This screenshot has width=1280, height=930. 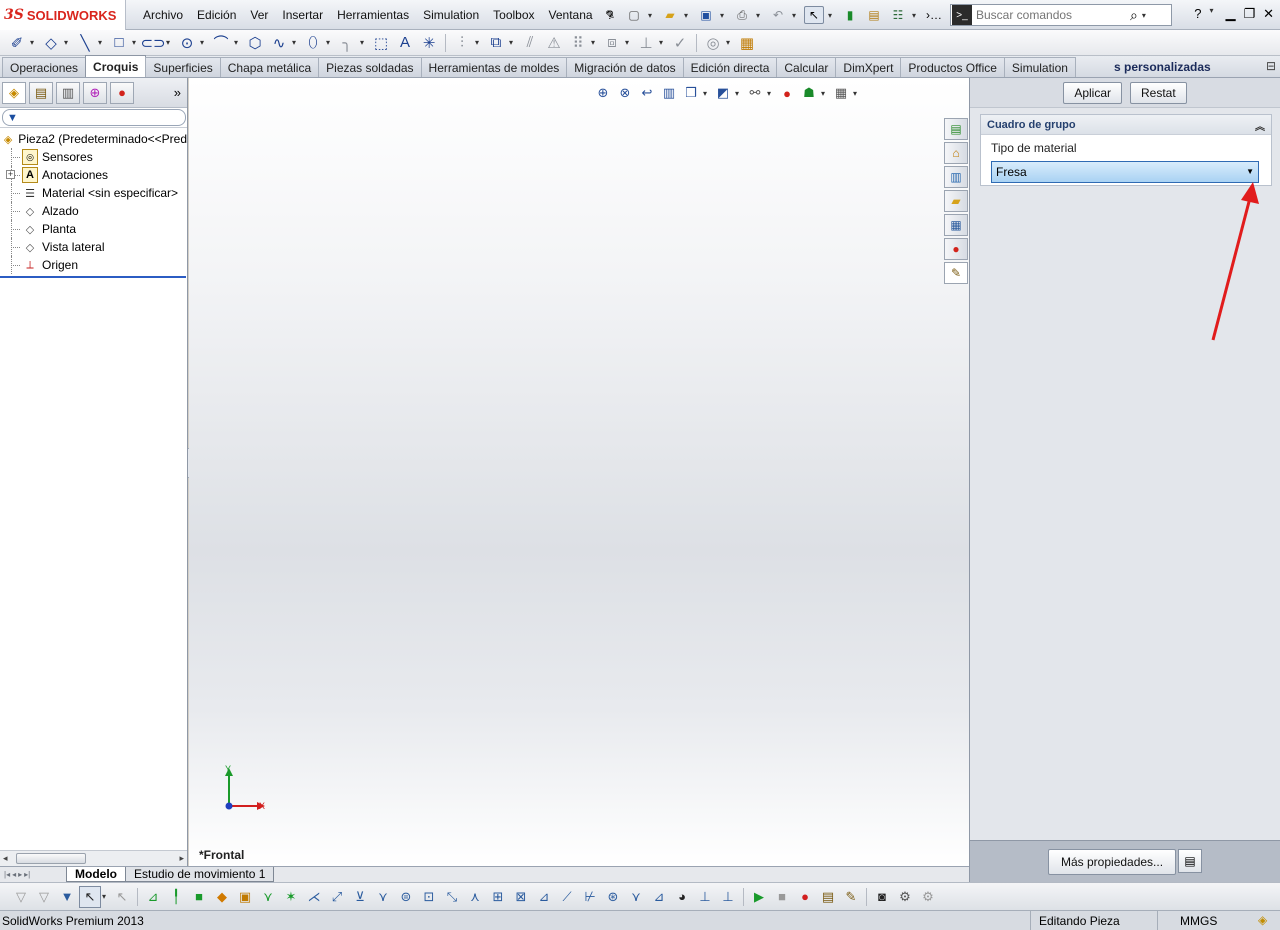 What do you see at coordinates (1134, 15) in the screenshot?
I see `search-icon: ⌕` at bounding box center [1134, 15].